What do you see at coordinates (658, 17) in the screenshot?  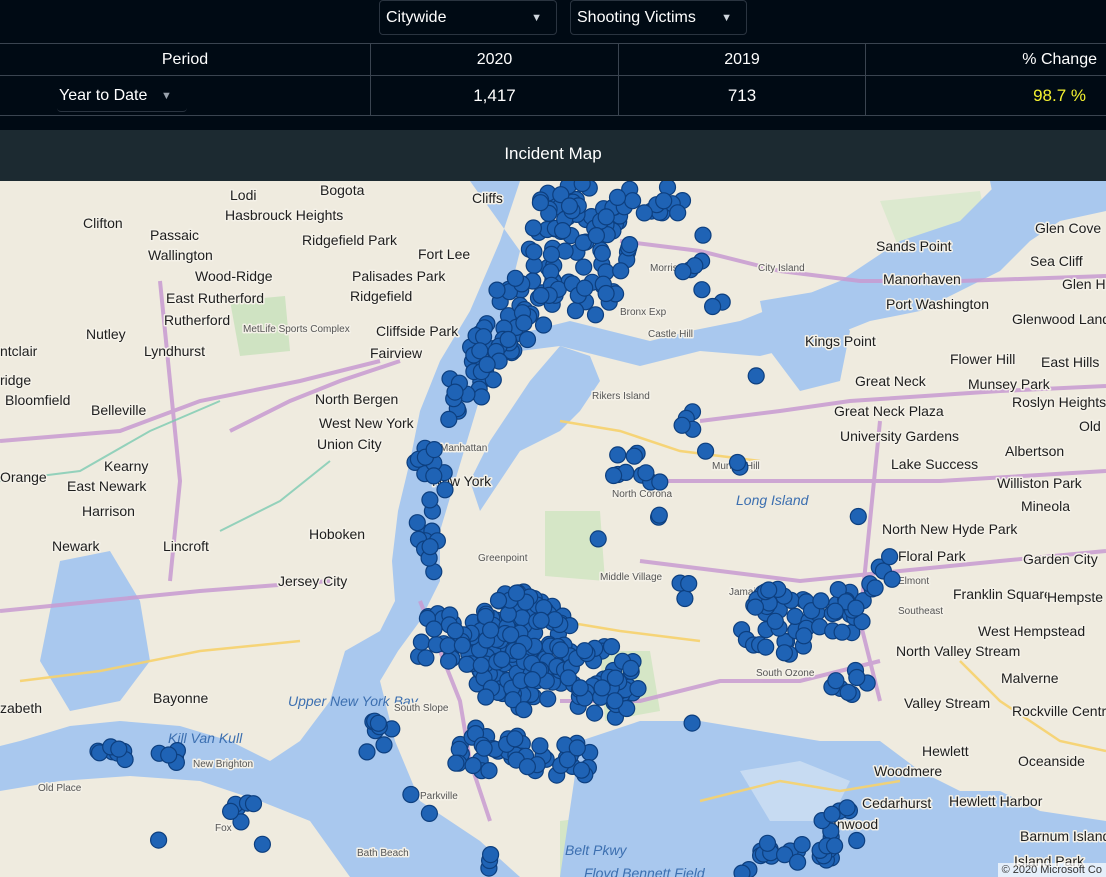 I see `metric-select: Shooting Victims ▼` at bounding box center [658, 17].